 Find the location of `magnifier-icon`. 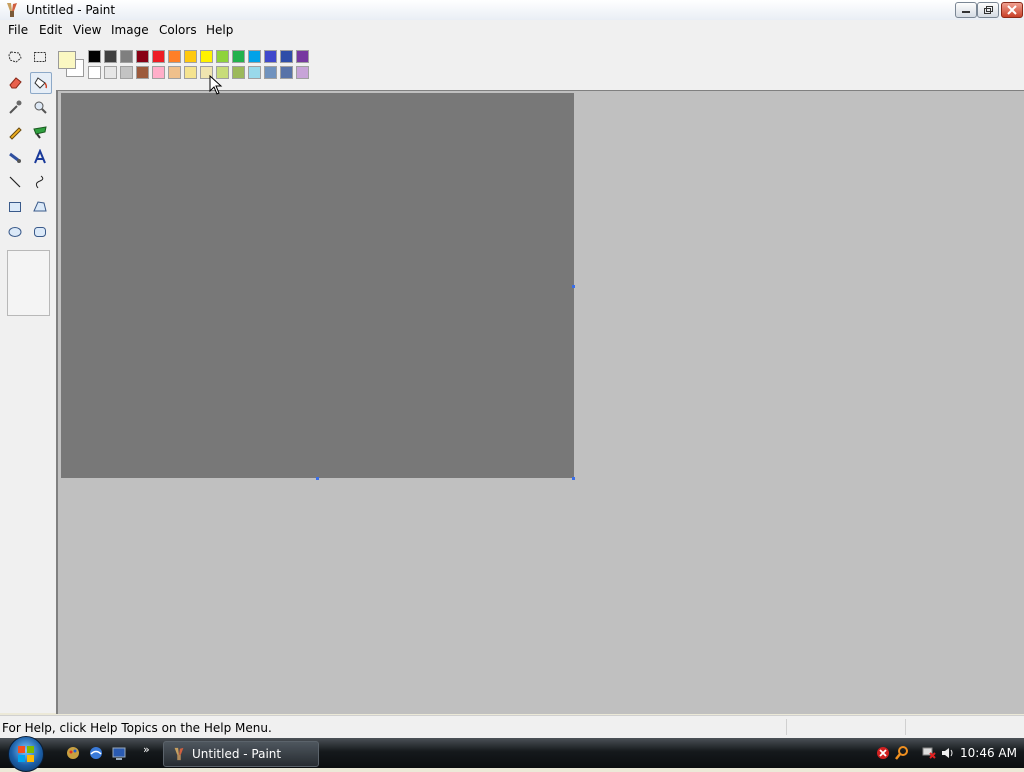

magnifier-icon is located at coordinates (40, 107).